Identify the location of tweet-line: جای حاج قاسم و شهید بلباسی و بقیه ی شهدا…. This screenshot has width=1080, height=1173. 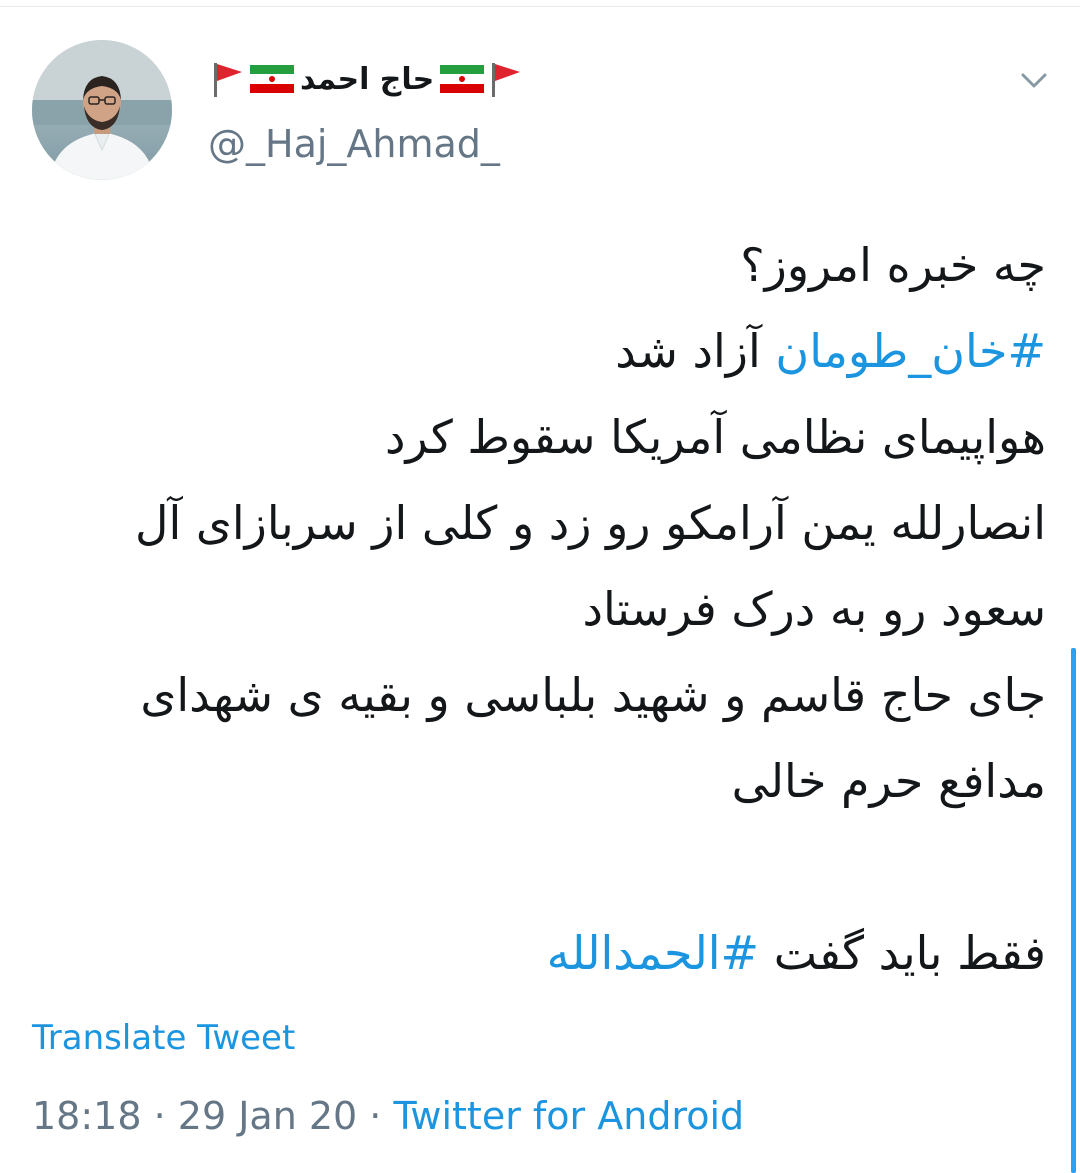
(593, 695).